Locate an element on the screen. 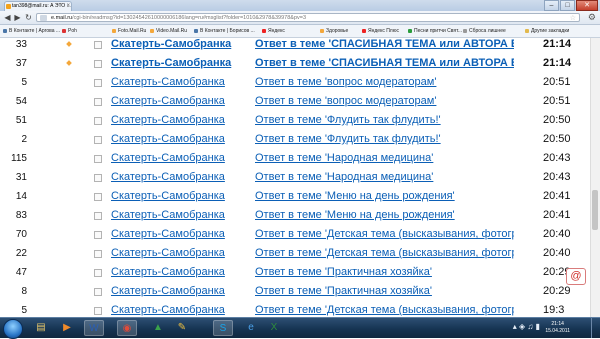  drive-icon: ▲ is located at coordinates (158, 328).